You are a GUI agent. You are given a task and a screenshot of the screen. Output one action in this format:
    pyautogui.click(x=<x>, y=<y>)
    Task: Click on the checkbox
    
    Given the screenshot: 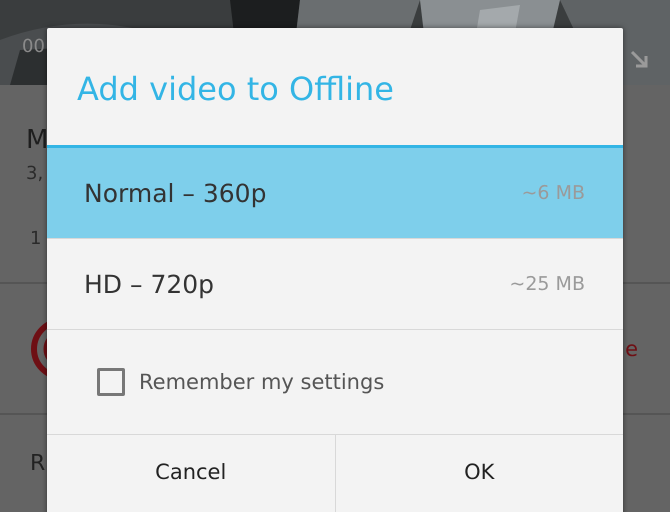 What is the action you would take?
    pyautogui.click(x=111, y=382)
    